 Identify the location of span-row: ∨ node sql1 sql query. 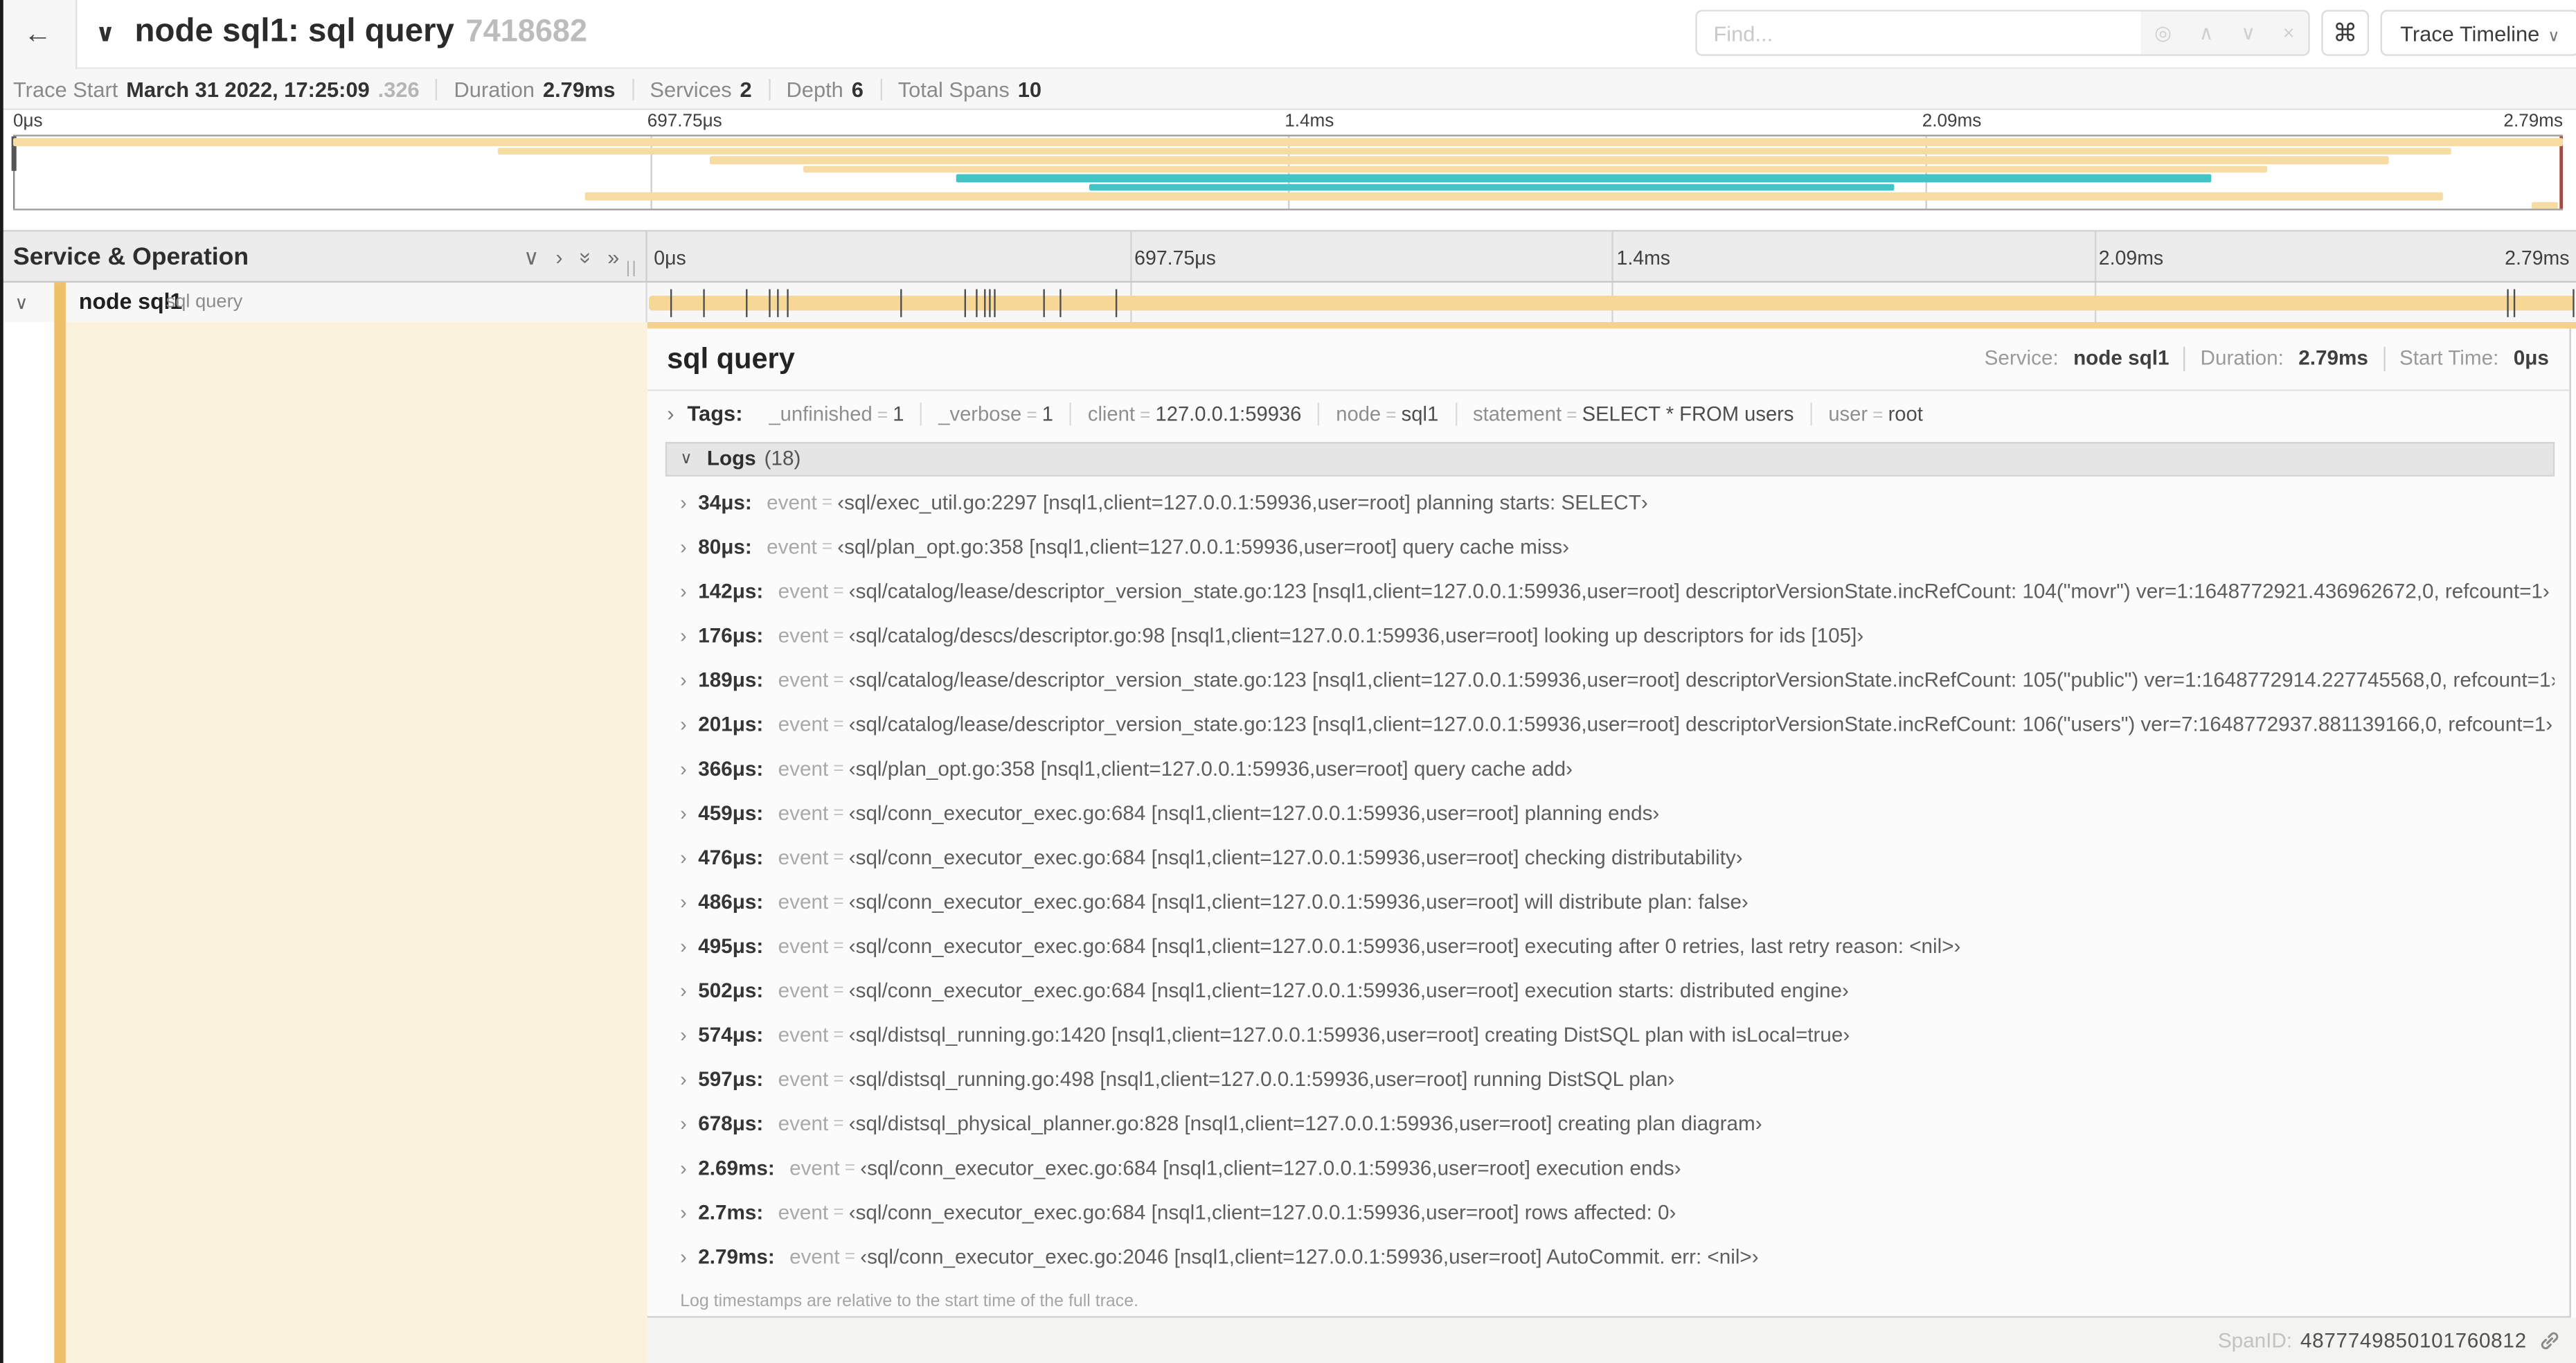
(1288, 303).